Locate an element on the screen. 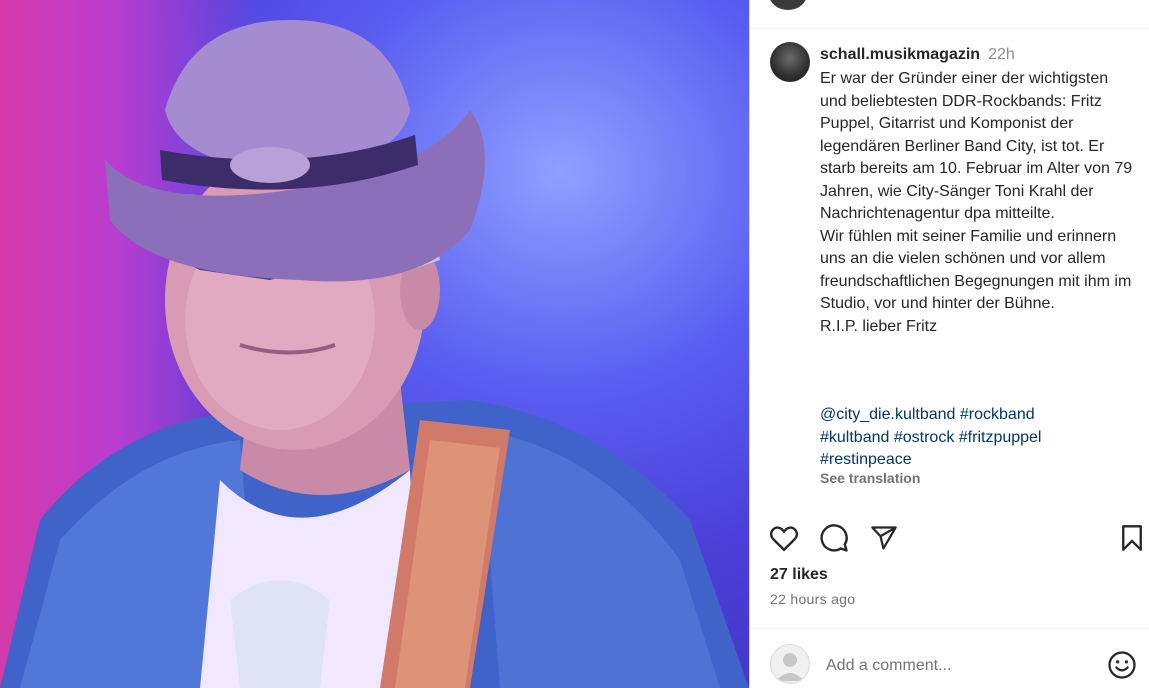  tag-hashtag: #restinpeace is located at coordinates (866, 459).